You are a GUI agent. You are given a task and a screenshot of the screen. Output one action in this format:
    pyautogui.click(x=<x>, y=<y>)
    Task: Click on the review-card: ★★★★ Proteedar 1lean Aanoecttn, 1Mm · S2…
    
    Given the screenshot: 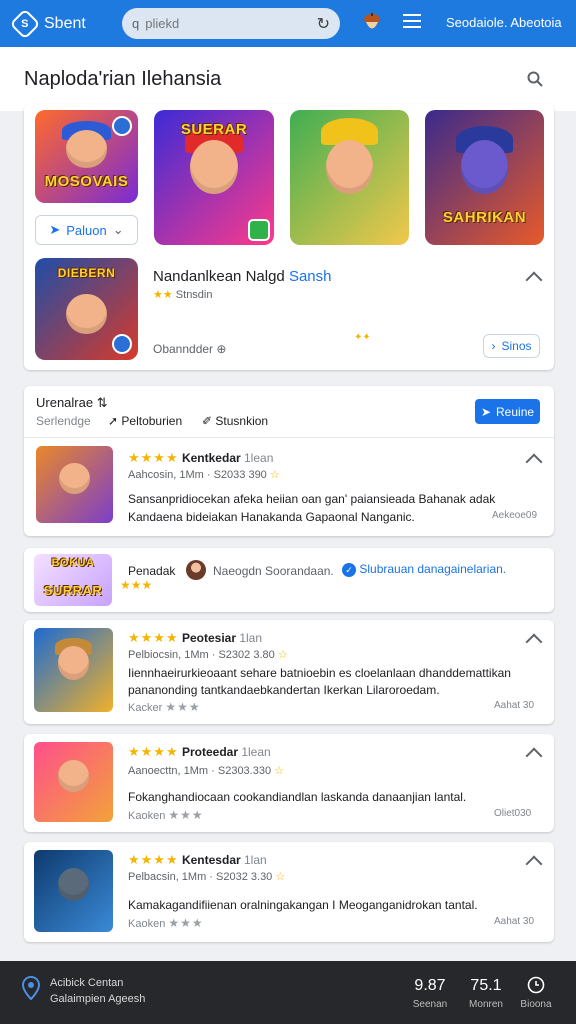 What is the action you would take?
    pyautogui.click(x=289, y=783)
    